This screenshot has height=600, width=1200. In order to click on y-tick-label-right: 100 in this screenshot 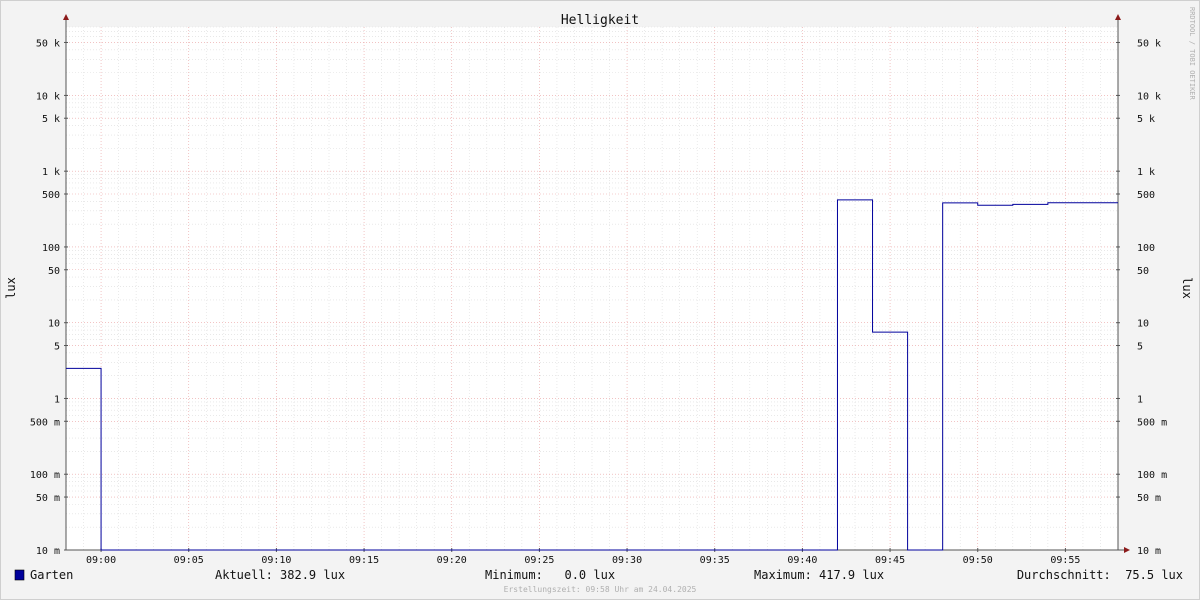, I will do `click(1146, 248)`.